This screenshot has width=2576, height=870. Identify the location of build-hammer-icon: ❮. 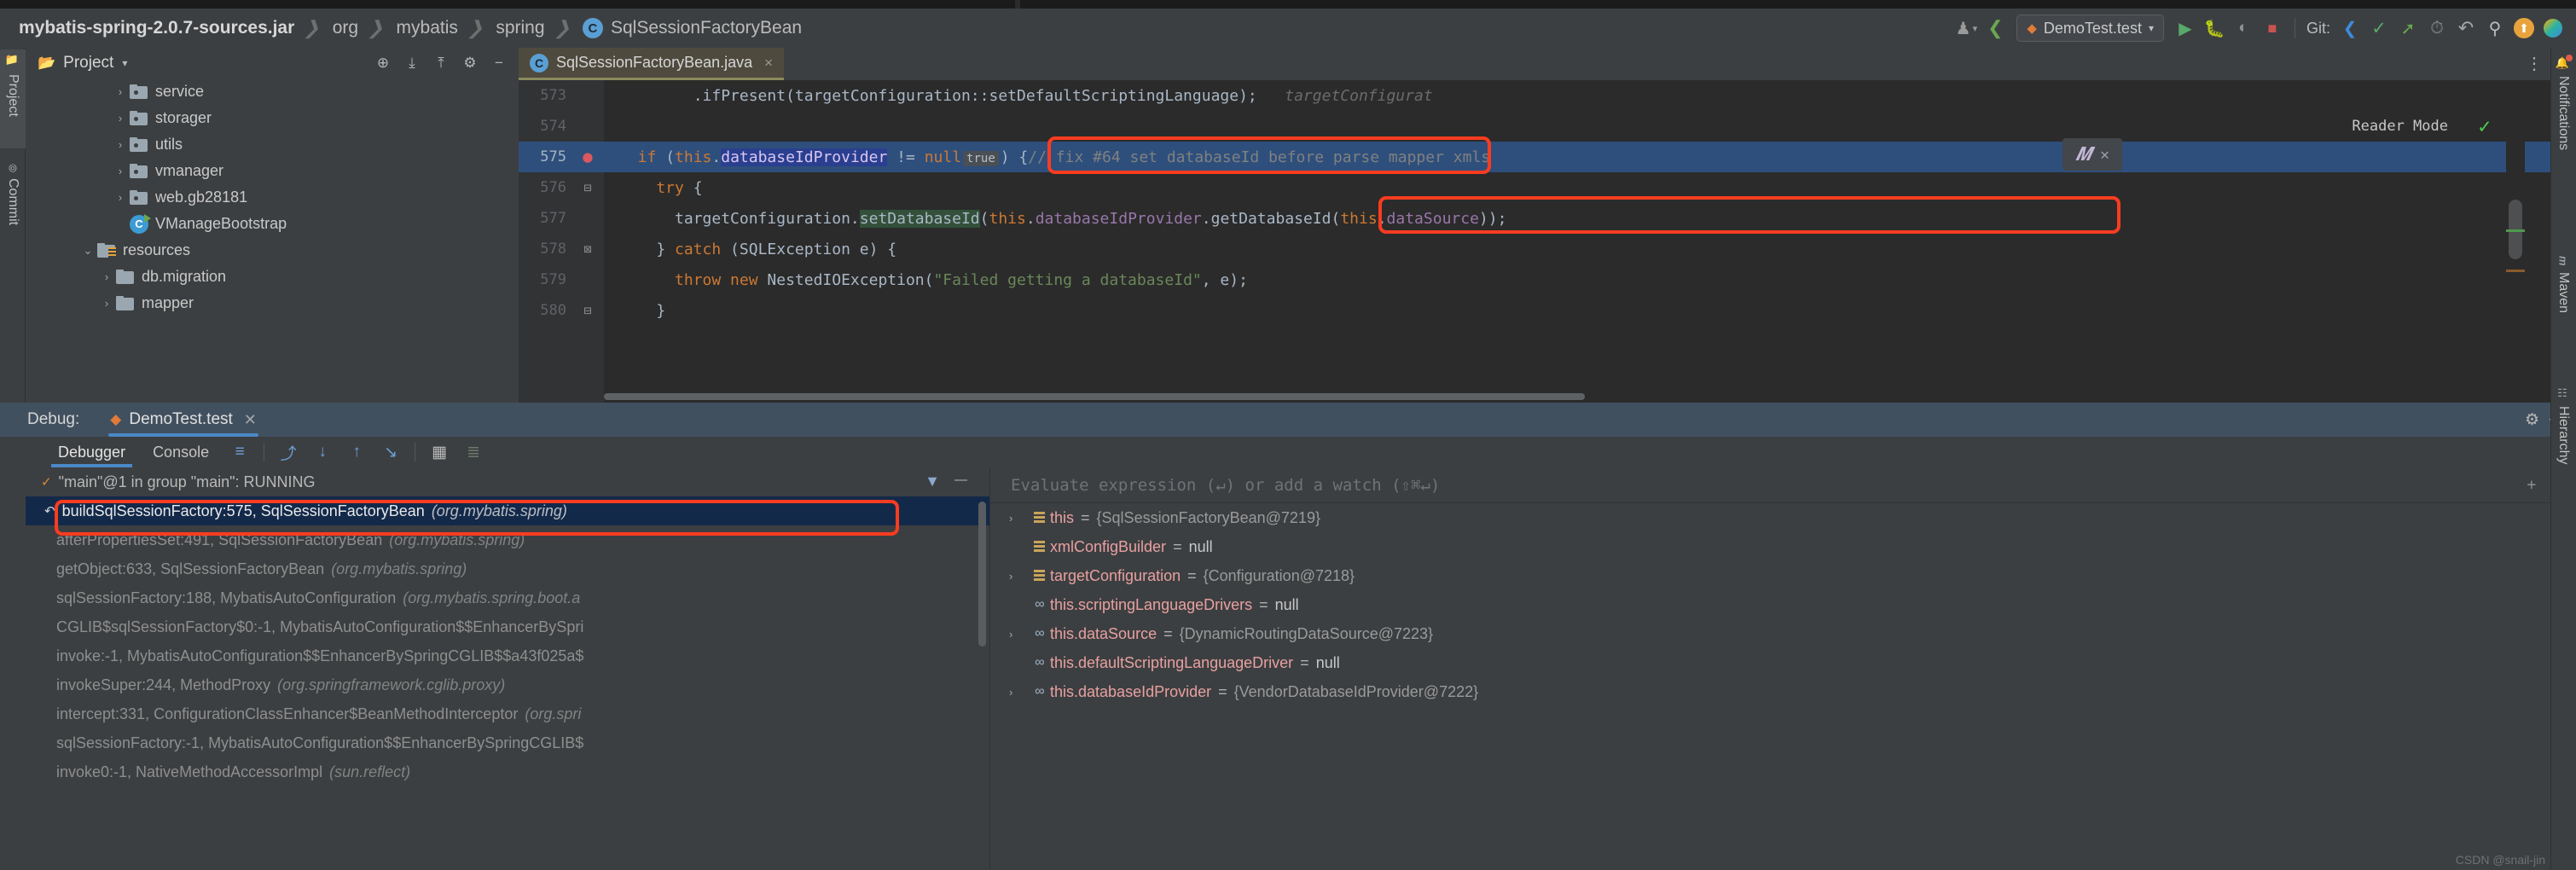
(1995, 28).